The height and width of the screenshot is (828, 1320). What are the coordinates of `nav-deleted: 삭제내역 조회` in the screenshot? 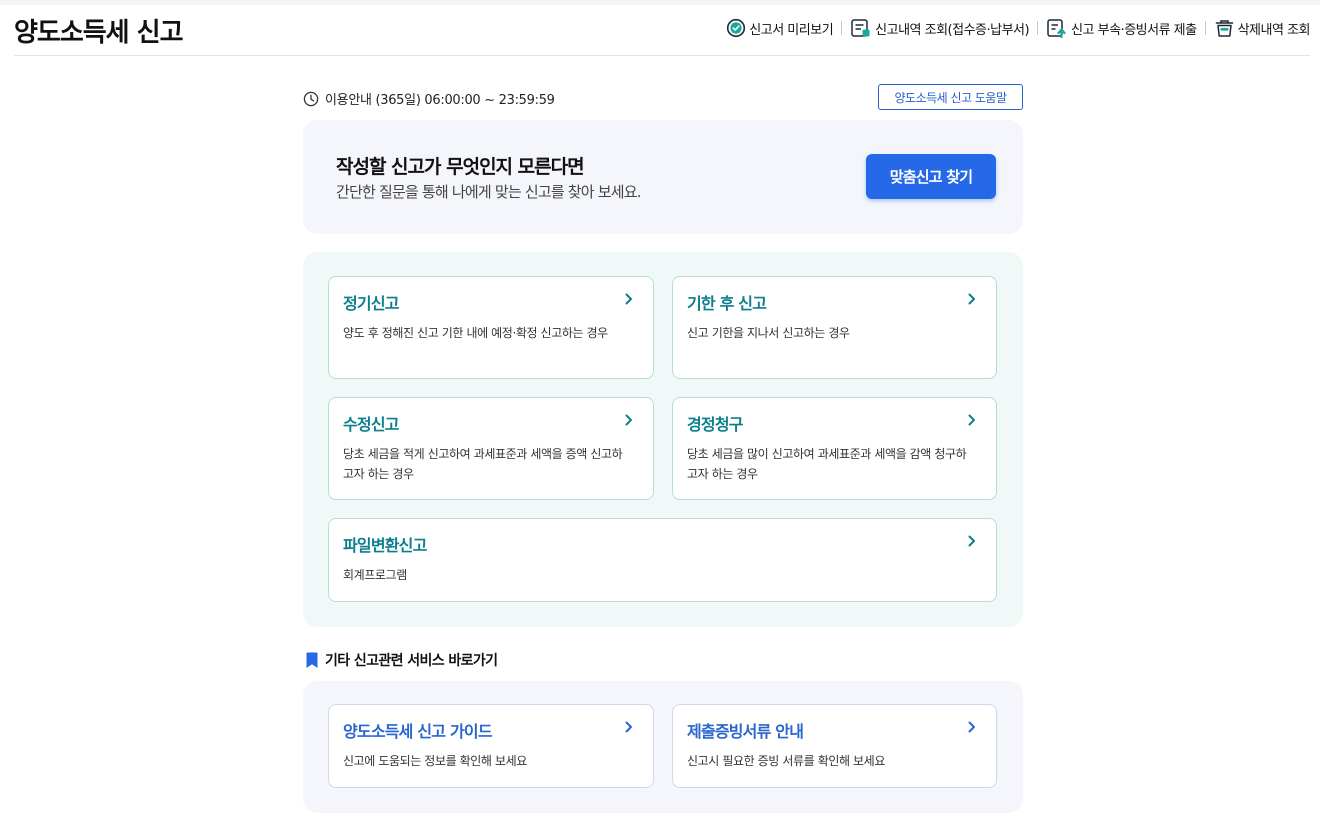 It's located at (1262, 28).